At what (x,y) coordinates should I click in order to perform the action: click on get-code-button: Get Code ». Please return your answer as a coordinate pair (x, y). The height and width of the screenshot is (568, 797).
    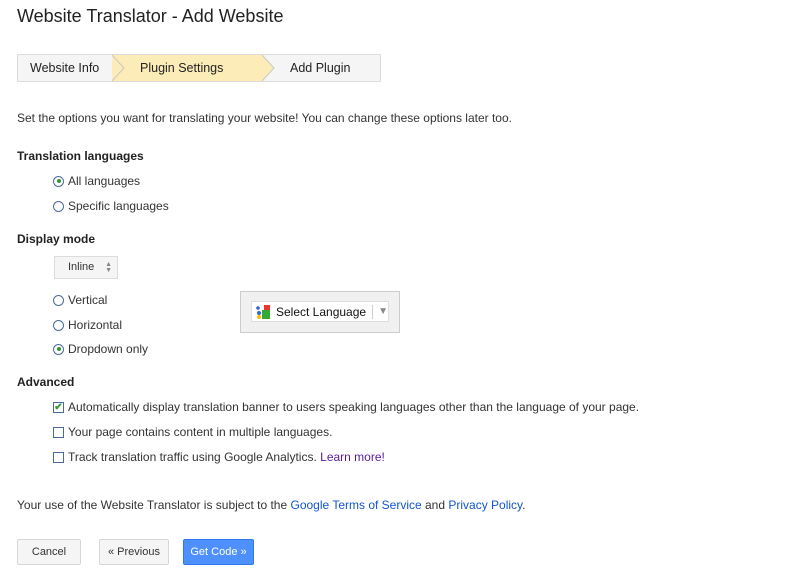
    Looking at the image, I should click on (218, 552).